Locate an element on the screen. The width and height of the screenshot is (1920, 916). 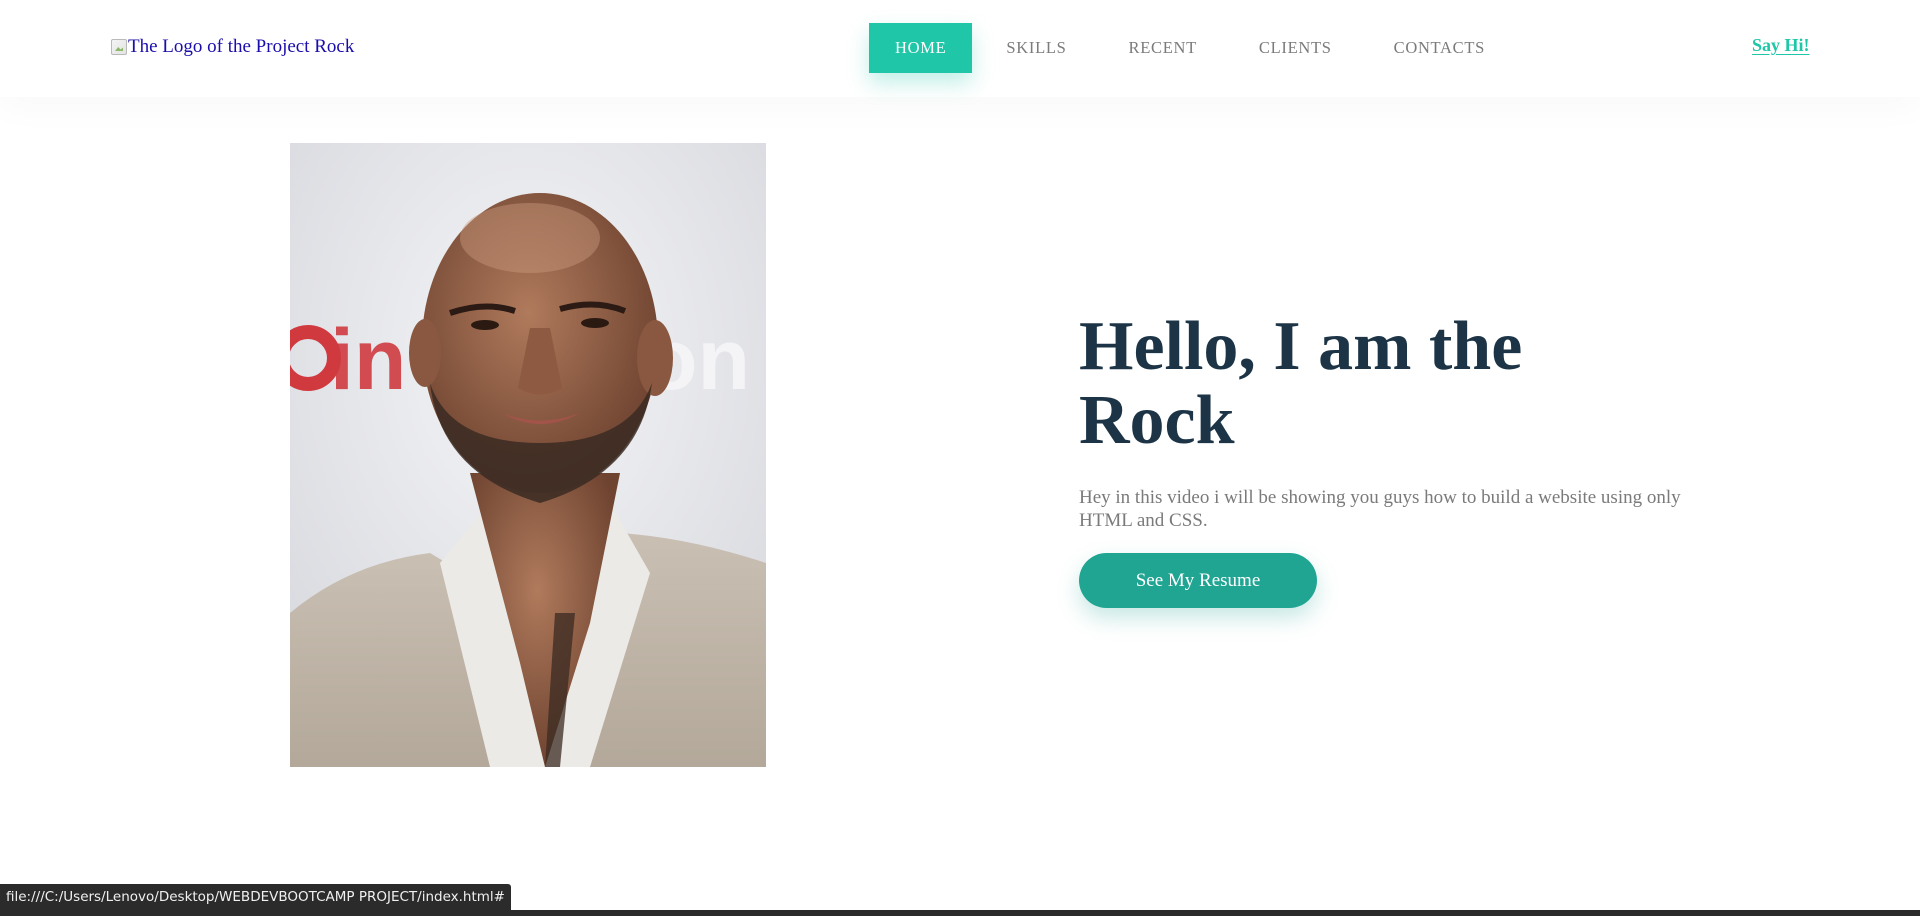
nav-recent: RECENT is located at coordinates (1163, 48).